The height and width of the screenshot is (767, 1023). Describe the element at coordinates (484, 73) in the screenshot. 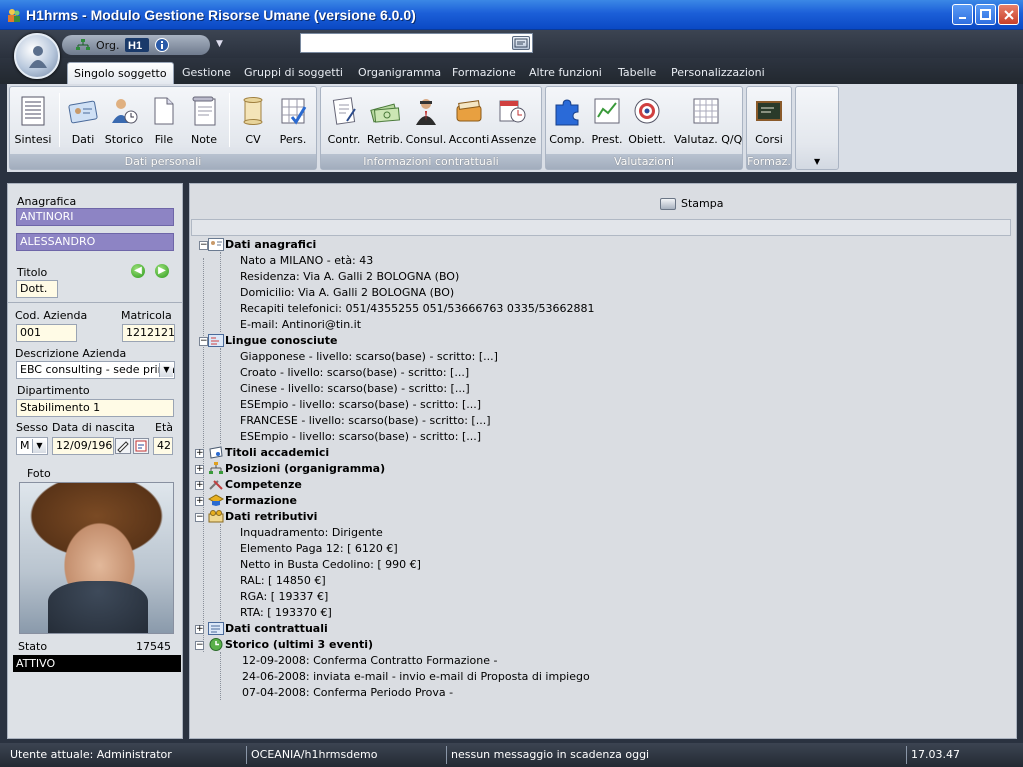

I see `tab-formazione: Formazione` at that location.